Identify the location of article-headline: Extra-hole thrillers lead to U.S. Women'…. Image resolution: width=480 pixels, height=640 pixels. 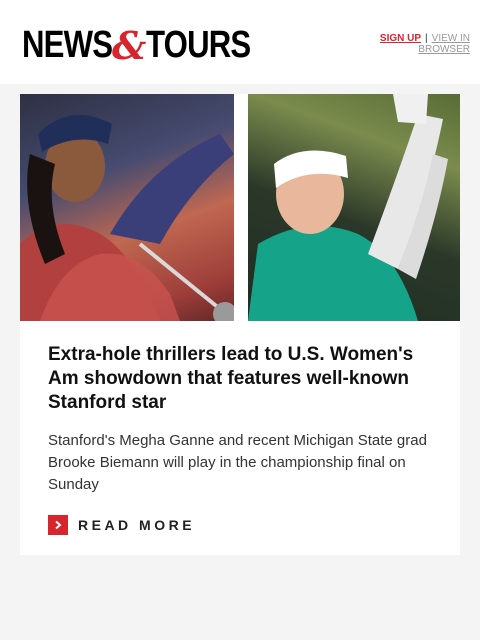
(243, 379).